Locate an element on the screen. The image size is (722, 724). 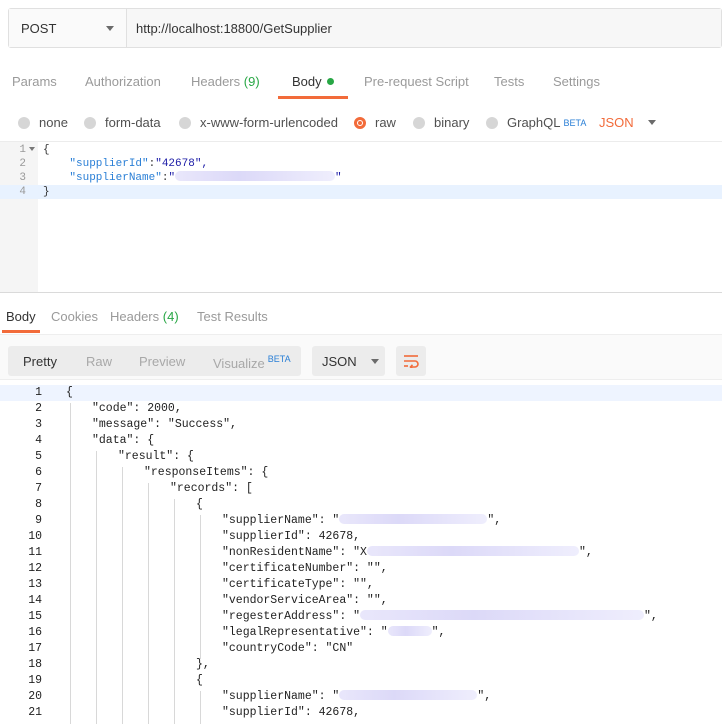
tab-settings: Settings is located at coordinates (576, 81).